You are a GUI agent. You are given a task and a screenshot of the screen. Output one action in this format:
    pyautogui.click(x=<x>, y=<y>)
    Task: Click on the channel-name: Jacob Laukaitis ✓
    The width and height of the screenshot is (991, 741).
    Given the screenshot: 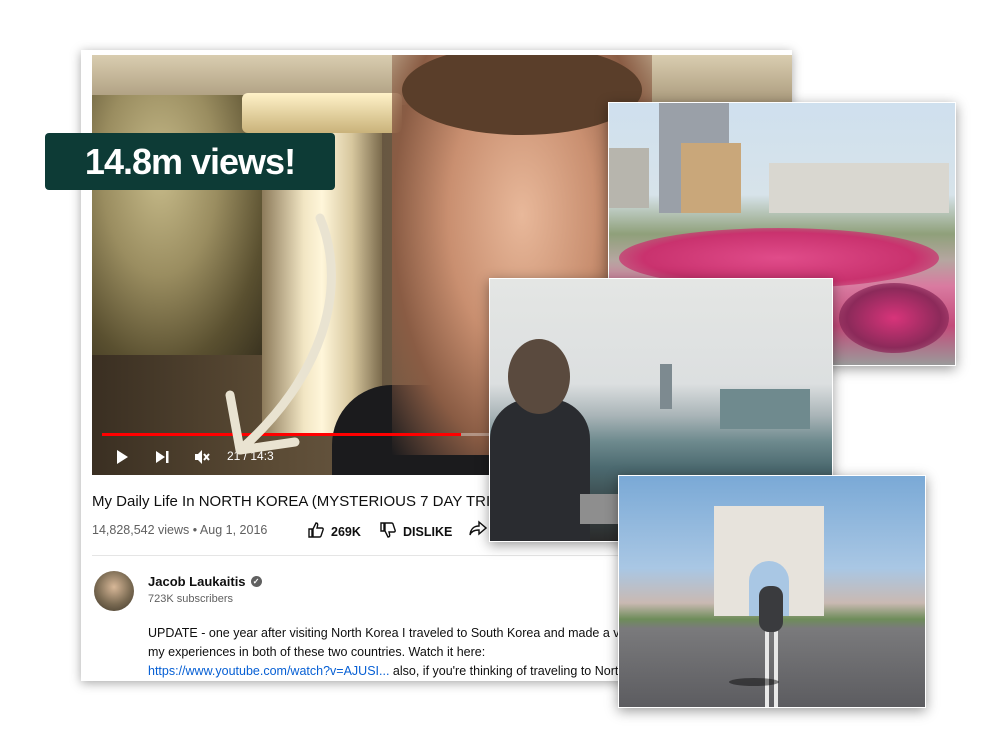 What is the action you would take?
    pyautogui.click(x=205, y=581)
    